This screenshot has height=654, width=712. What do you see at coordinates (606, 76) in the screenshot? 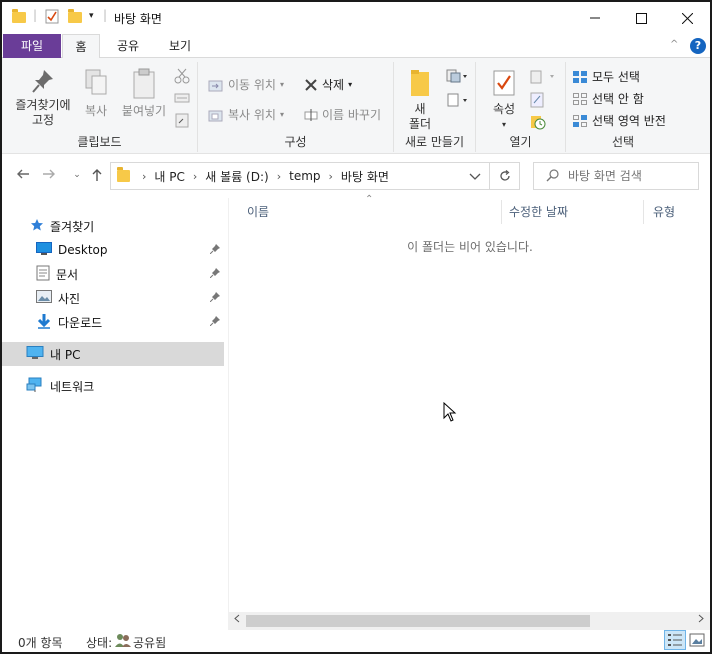
I see `select-all-button: 모두 선택` at bounding box center [606, 76].